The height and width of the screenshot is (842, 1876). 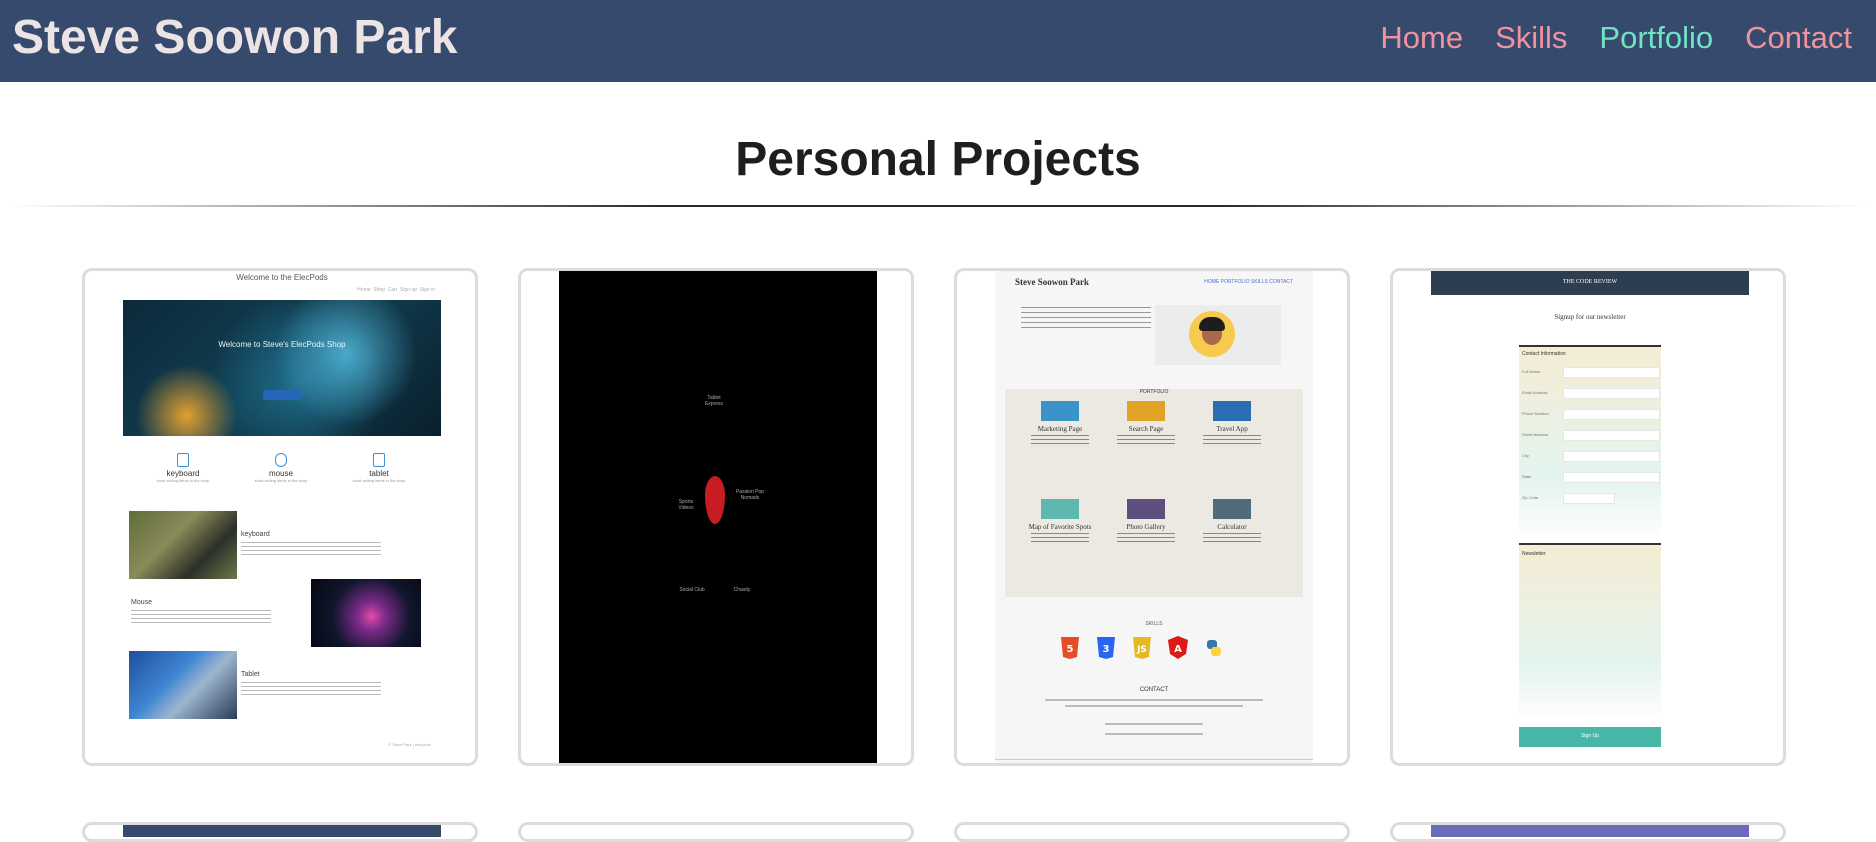 I want to click on city-field, so click(x=1611, y=456).